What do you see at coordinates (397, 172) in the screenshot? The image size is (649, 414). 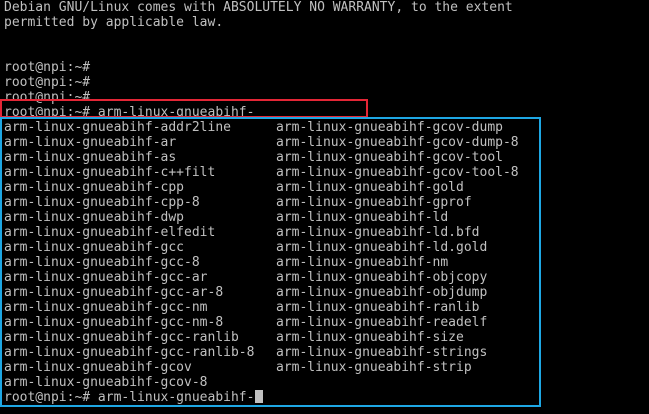 I see `completion-item: arm-linux-gnueabihf-gcov-tool-8` at bounding box center [397, 172].